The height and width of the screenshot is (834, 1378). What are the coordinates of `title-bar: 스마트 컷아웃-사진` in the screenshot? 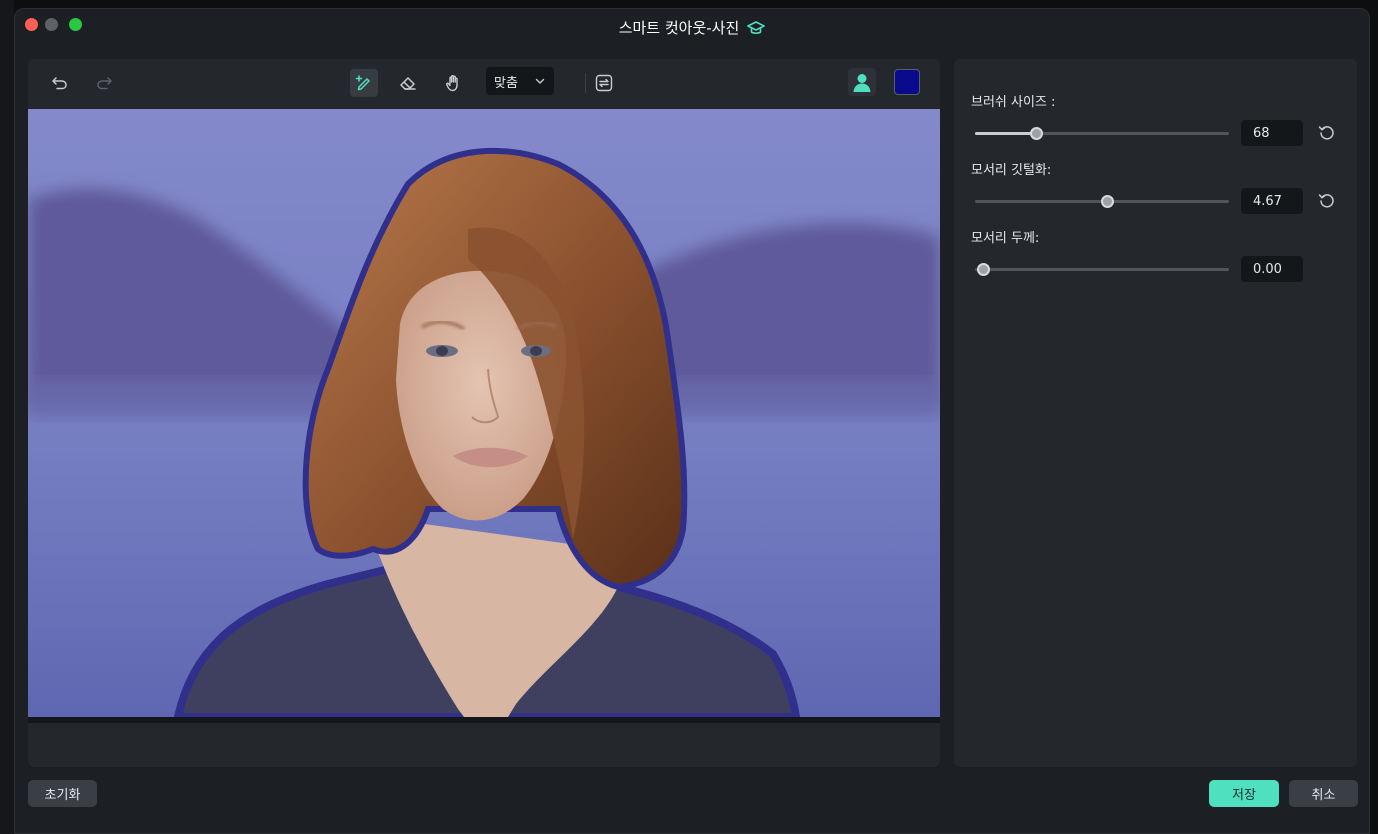 It's located at (692, 27).